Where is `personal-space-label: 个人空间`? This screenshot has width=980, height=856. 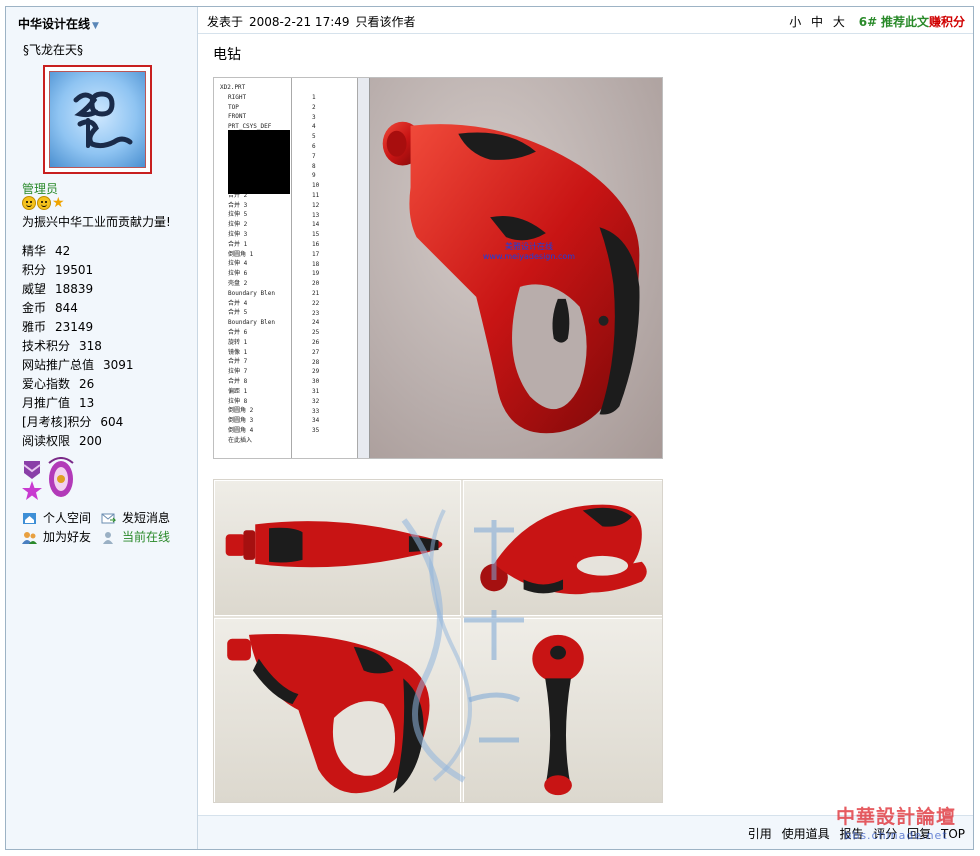 personal-space-label: 个人空间 is located at coordinates (67, 518).